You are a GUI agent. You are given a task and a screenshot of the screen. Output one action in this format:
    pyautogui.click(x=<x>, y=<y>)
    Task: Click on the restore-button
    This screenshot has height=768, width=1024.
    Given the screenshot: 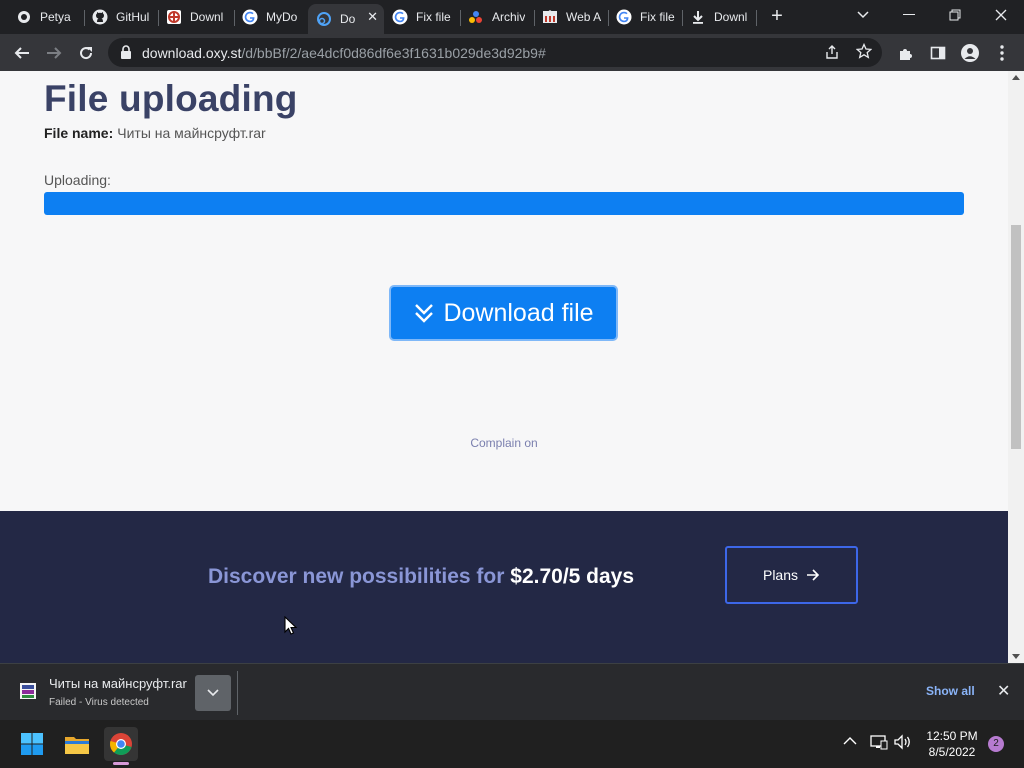 What is the action you would take?
    pyautogui.click(x=955, y=15)
    